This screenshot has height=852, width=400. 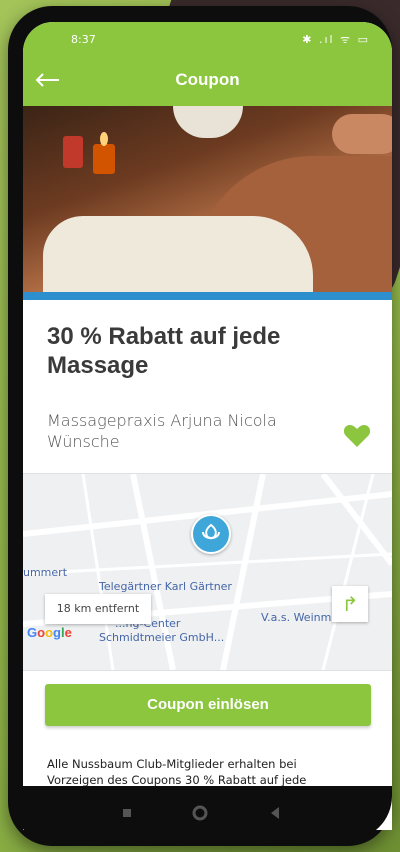 What do you see at coordinates (127, 813) in the screenshot?
I see `recent-apps-icon` at bounding box center [127, 813].